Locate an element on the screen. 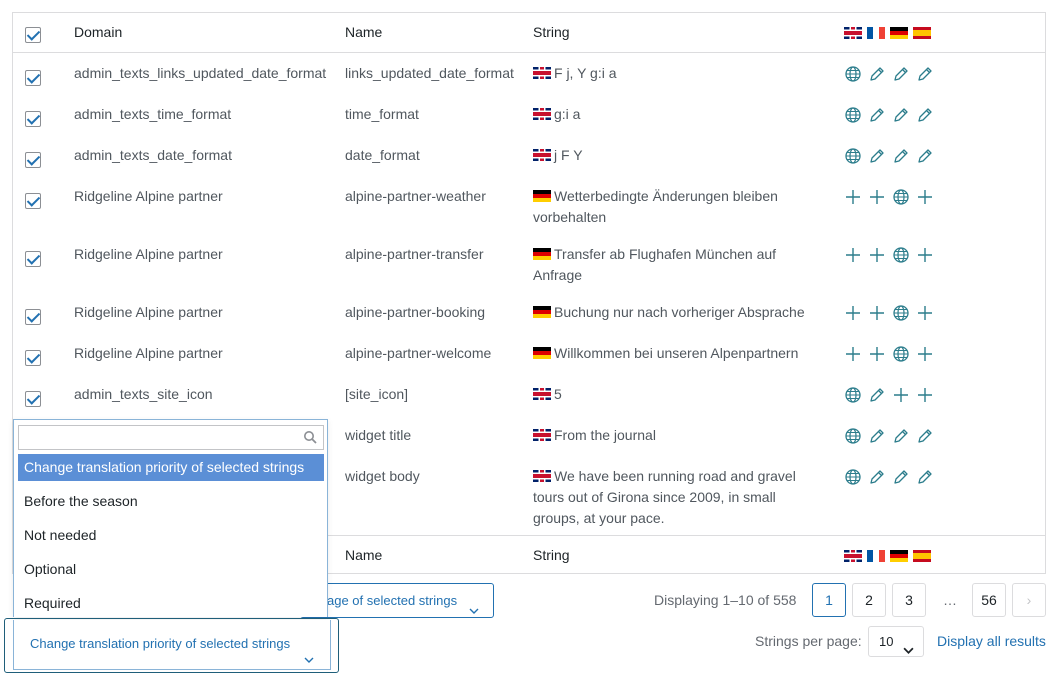 This screenshot has height=685, width=1058. select-all-checkbox is located at coordinates (33, 34).